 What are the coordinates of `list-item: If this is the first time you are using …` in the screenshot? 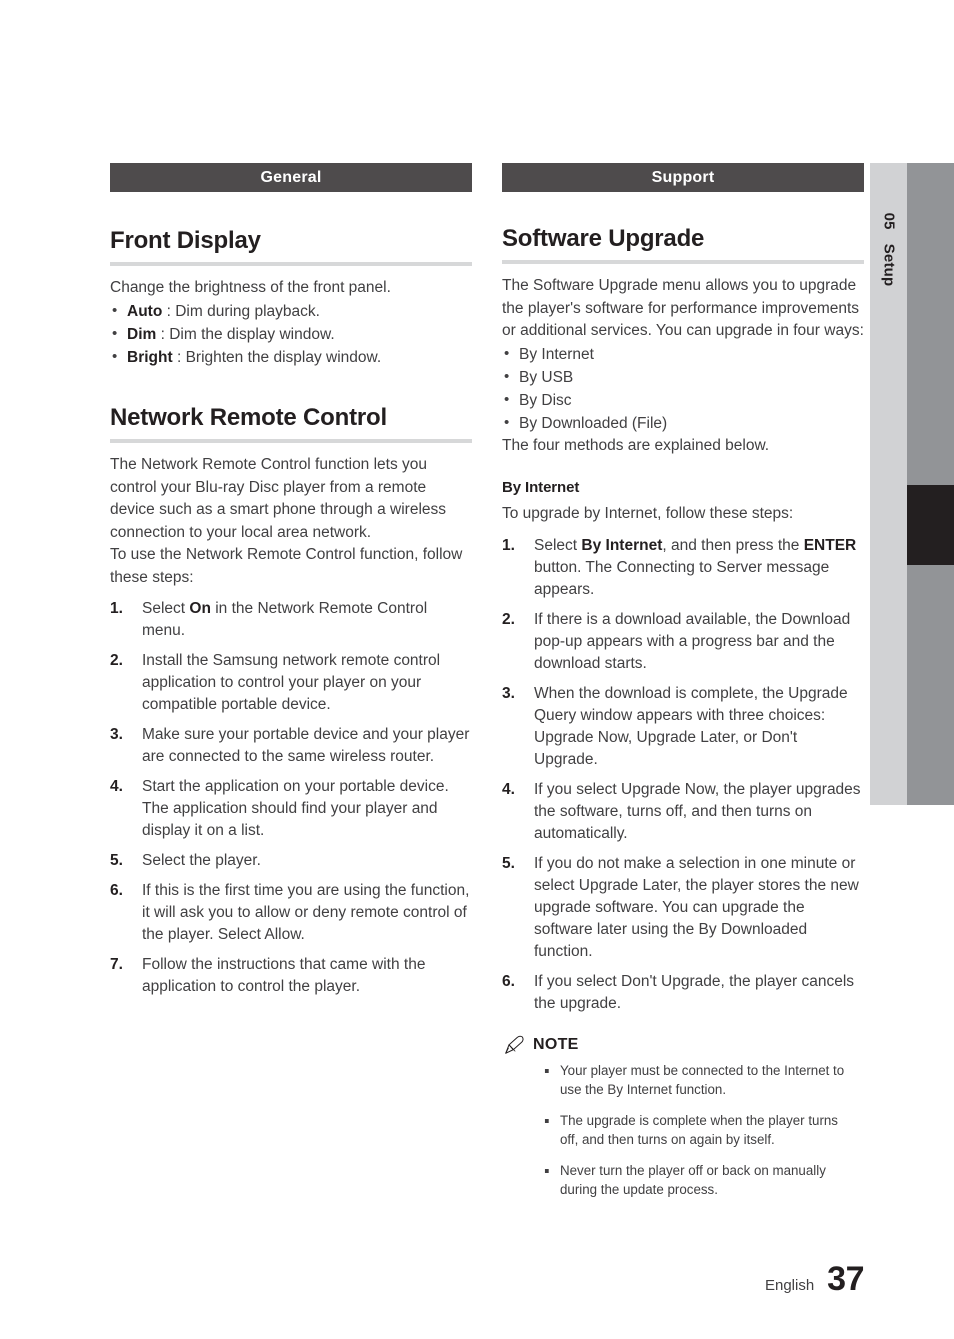 It's located at (290, 912).